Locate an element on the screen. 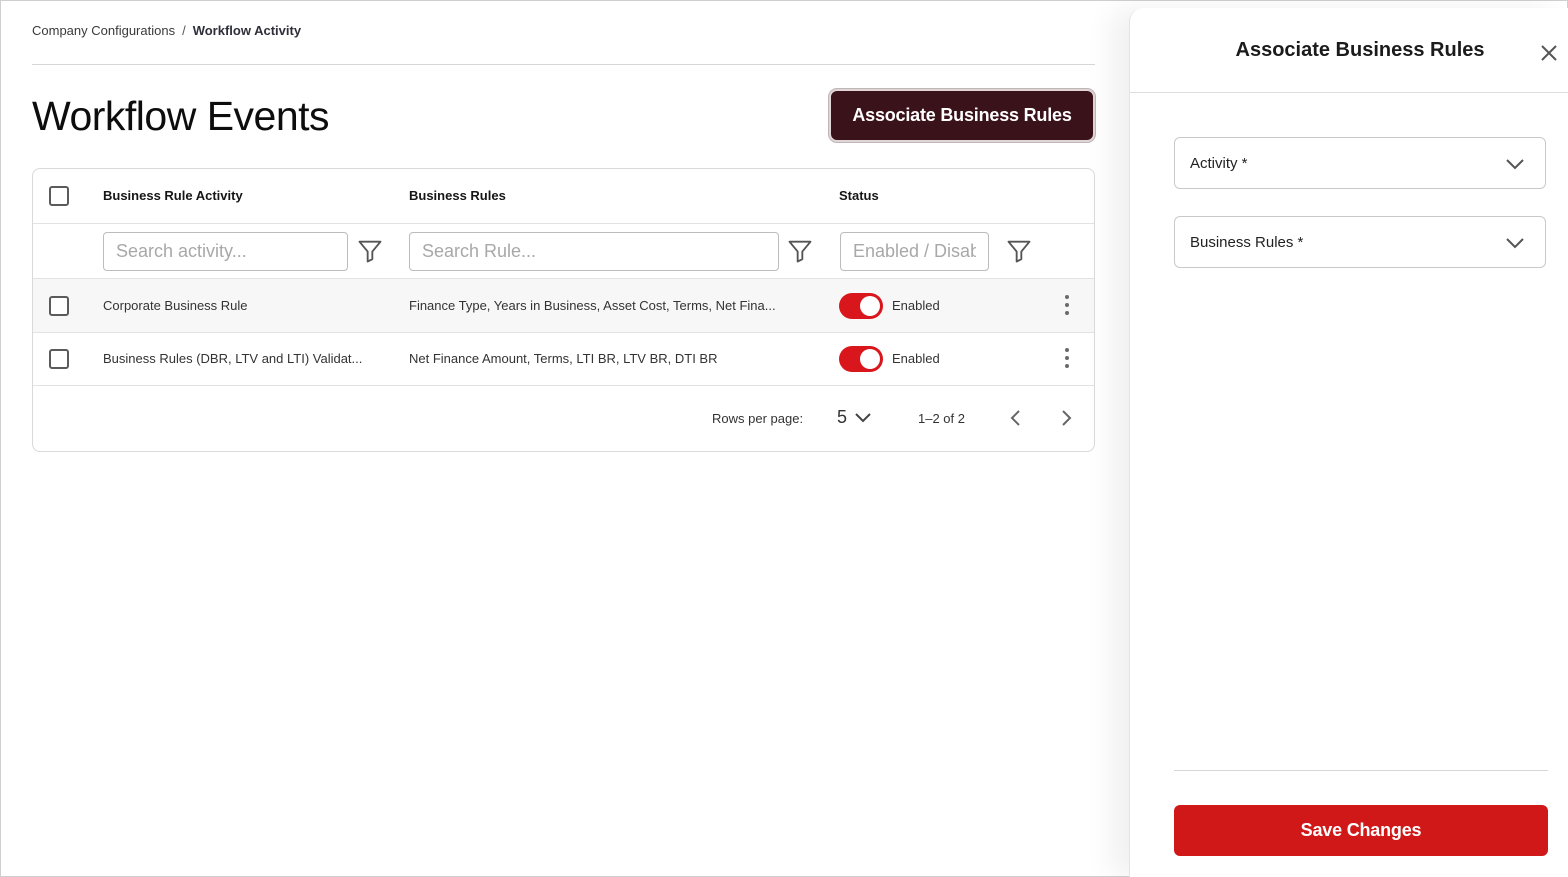  page-title: Workflow Events is located at coordinates (181, 116).